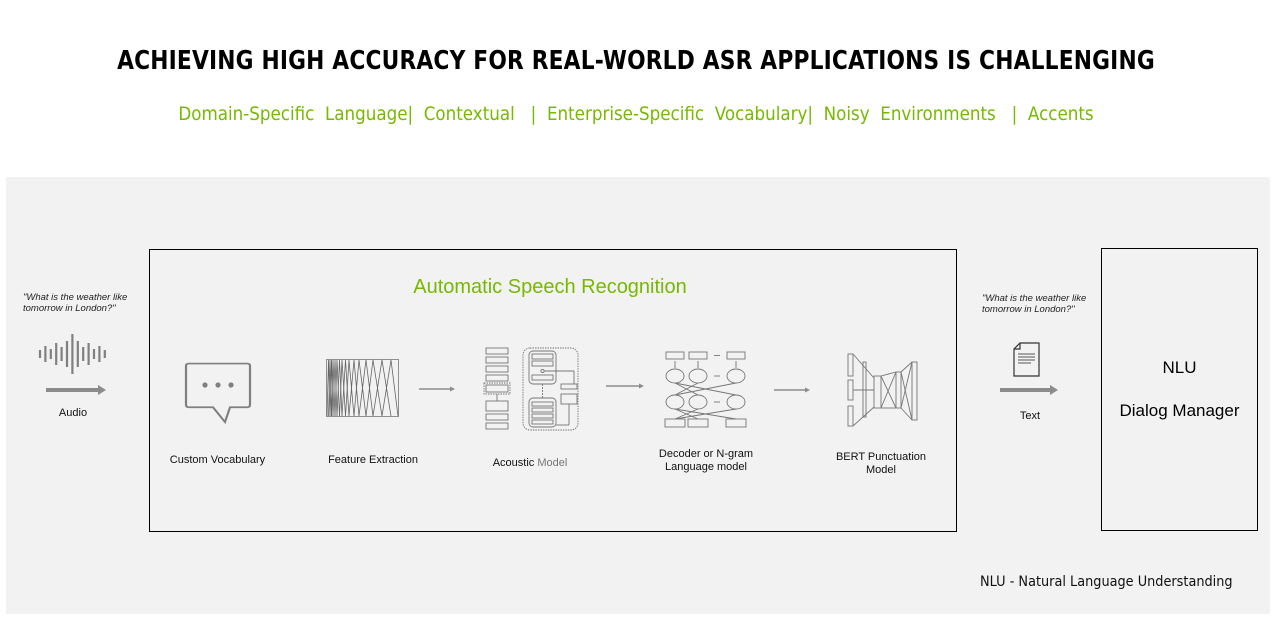 This screenshot has width=1272, height=631. Describe the element at coordinates (1179, 367) in the screenshot. I see `nlu-label: NLU` at that location.